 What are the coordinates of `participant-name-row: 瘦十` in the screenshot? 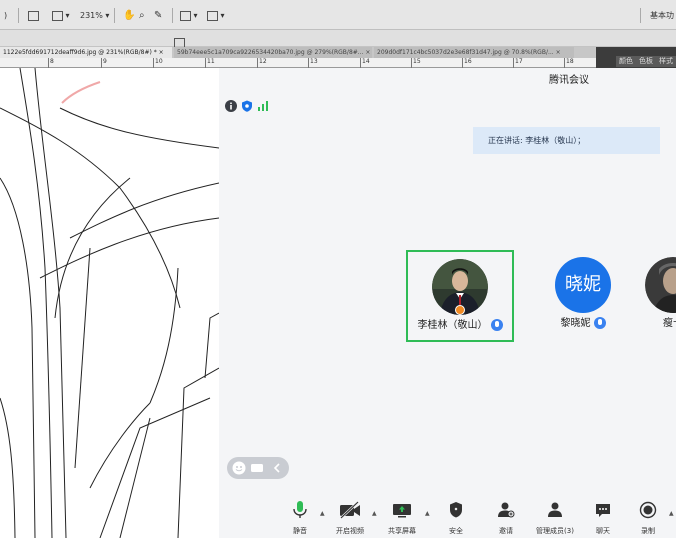 It's located at (647, 321).